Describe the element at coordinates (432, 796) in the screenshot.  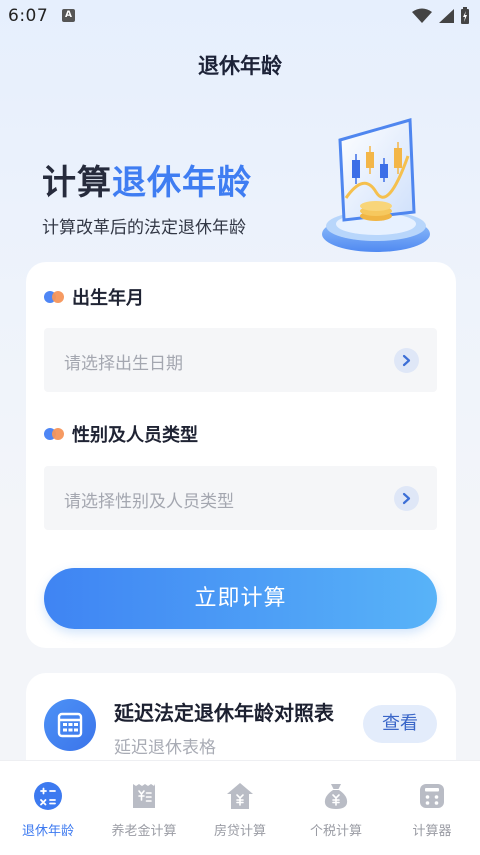
I see `calculator-icon` at that location.